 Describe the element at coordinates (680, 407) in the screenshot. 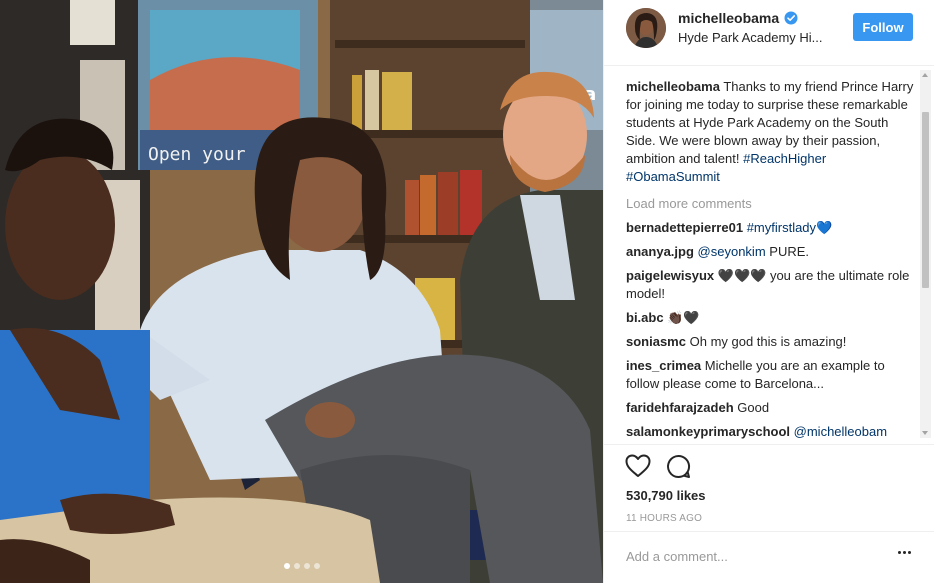

I see `comment-username: faridehfarajzadeh` at that location.